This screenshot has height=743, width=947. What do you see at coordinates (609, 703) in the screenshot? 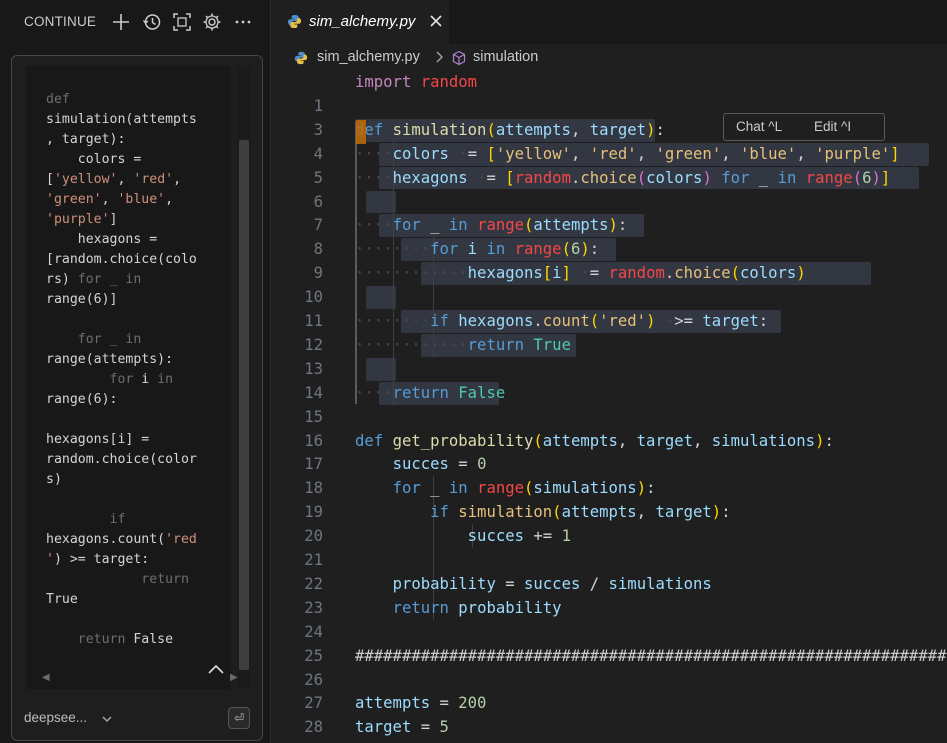
I see `code-line: 27 attempts = 200` at bounding box center [609, 703].